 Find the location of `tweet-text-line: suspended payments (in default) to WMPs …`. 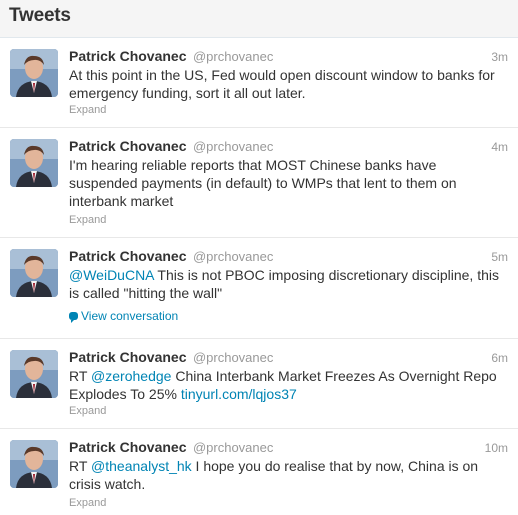

tweet-text-line: suspended payments (in default) to WMPs … is located at coordinates (263, 183).